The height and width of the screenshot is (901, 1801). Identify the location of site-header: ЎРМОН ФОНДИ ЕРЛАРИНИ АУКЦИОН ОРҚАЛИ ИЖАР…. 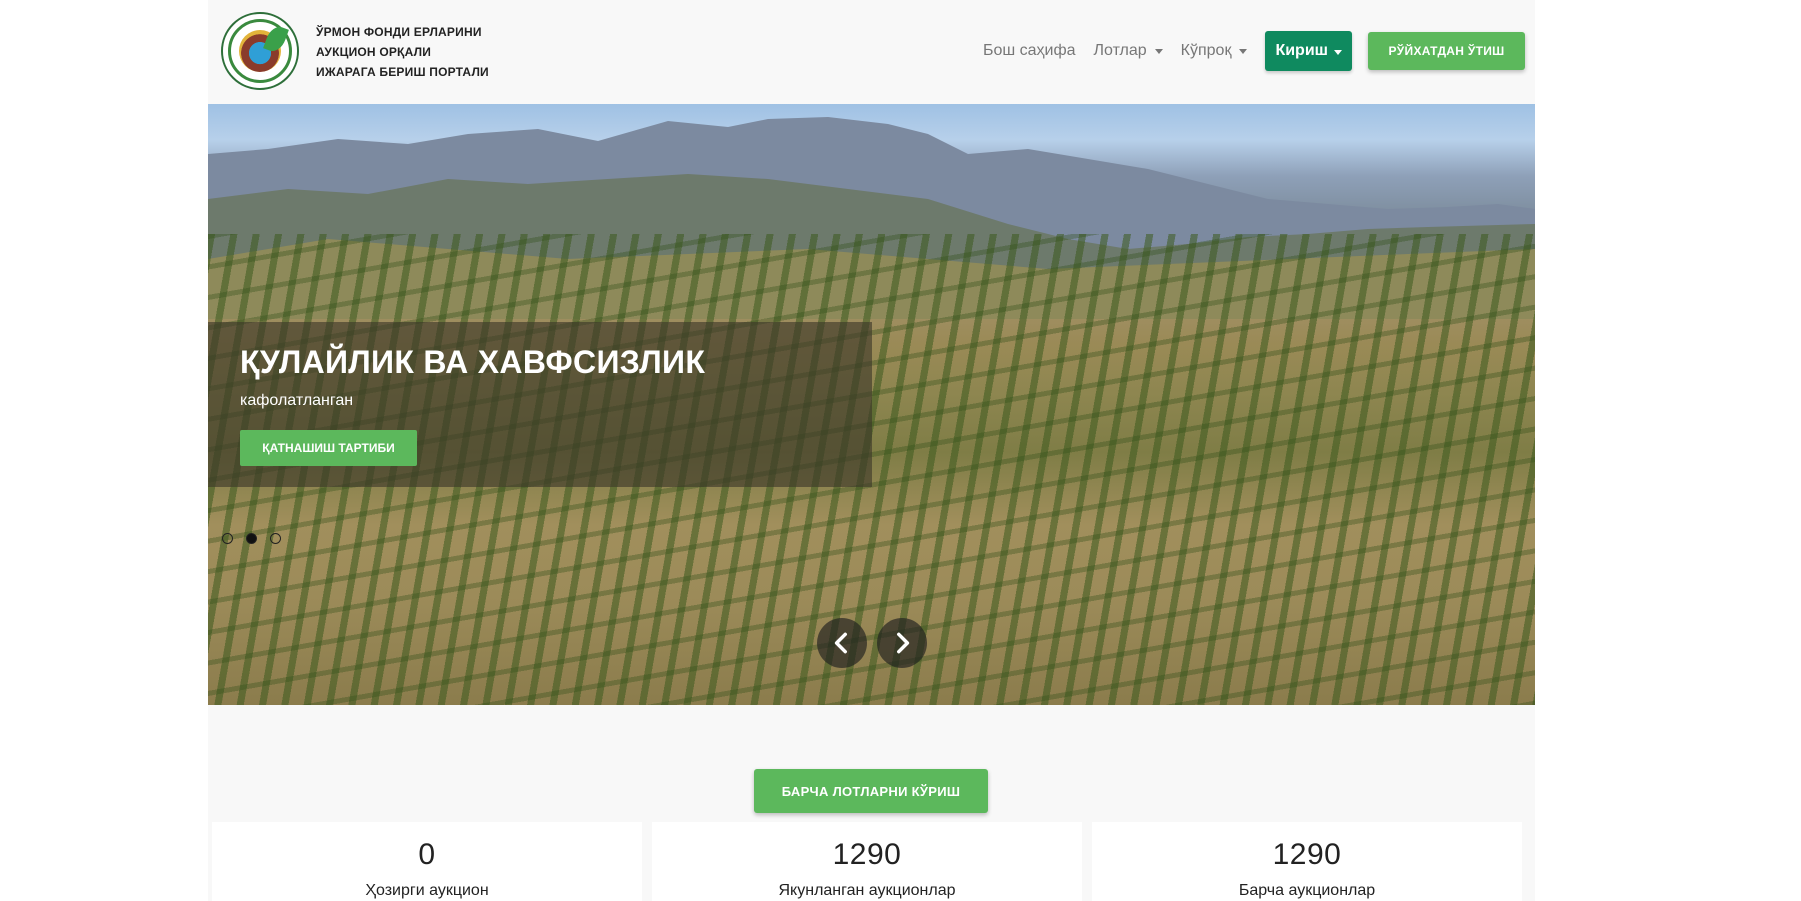
(871, 52).